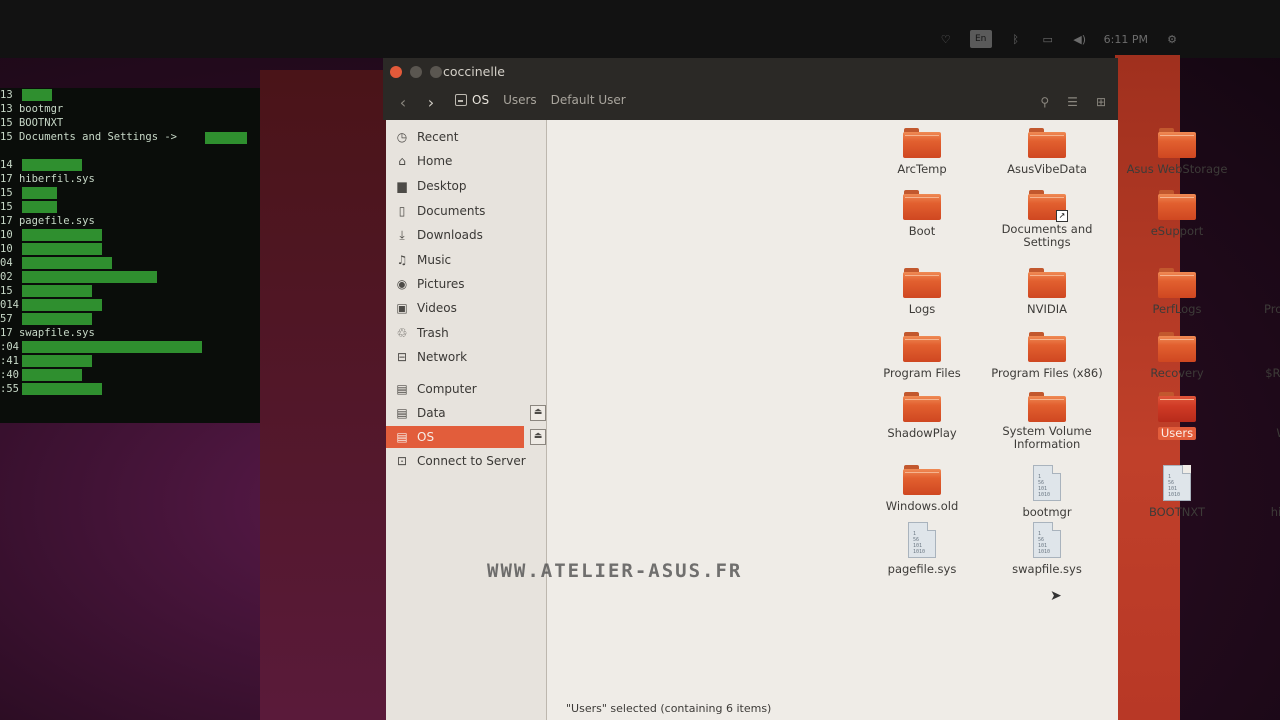 The width and height of the screenshot is (1280, 720). I want to click on file-item: Program Files (x86), so click(1047, 356).